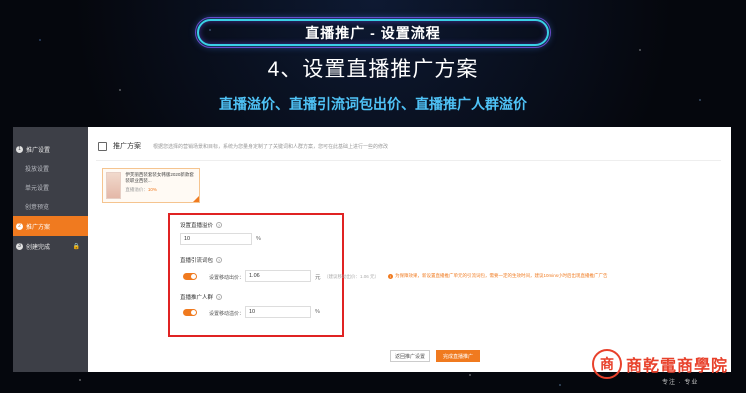 This screenshot has height=393, width=746. Describe the element at coordinates (127, 146) in the screenshot. I see `section-title: 推广方案` at that location.